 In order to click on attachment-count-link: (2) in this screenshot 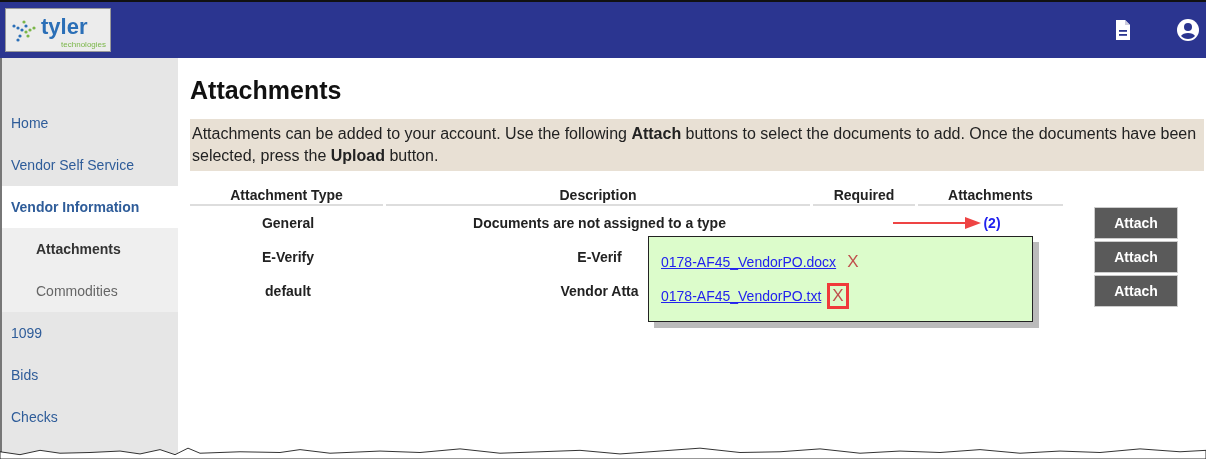, I will do `click(992, 223)`.